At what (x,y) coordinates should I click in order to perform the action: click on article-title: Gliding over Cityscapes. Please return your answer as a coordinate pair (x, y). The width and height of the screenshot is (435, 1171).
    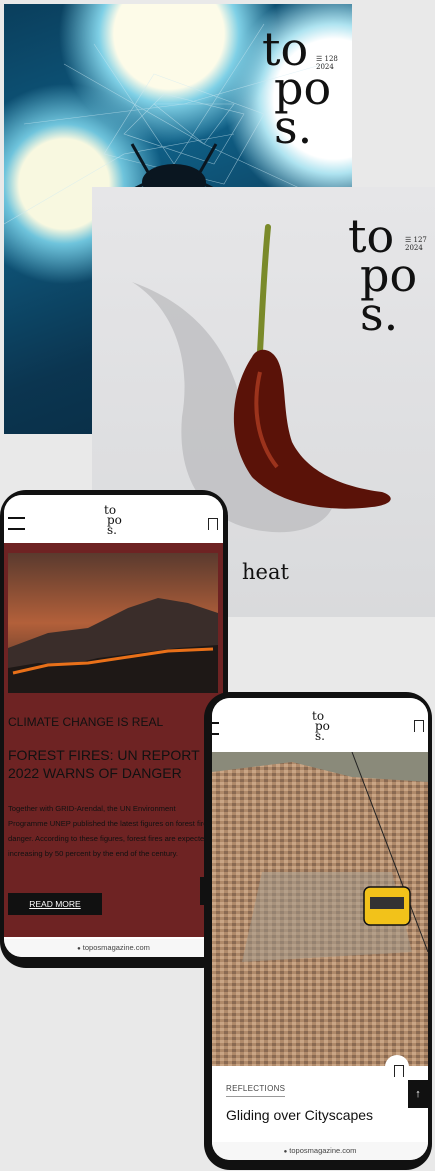
    Looking at the image, I should click on (299, 1115).